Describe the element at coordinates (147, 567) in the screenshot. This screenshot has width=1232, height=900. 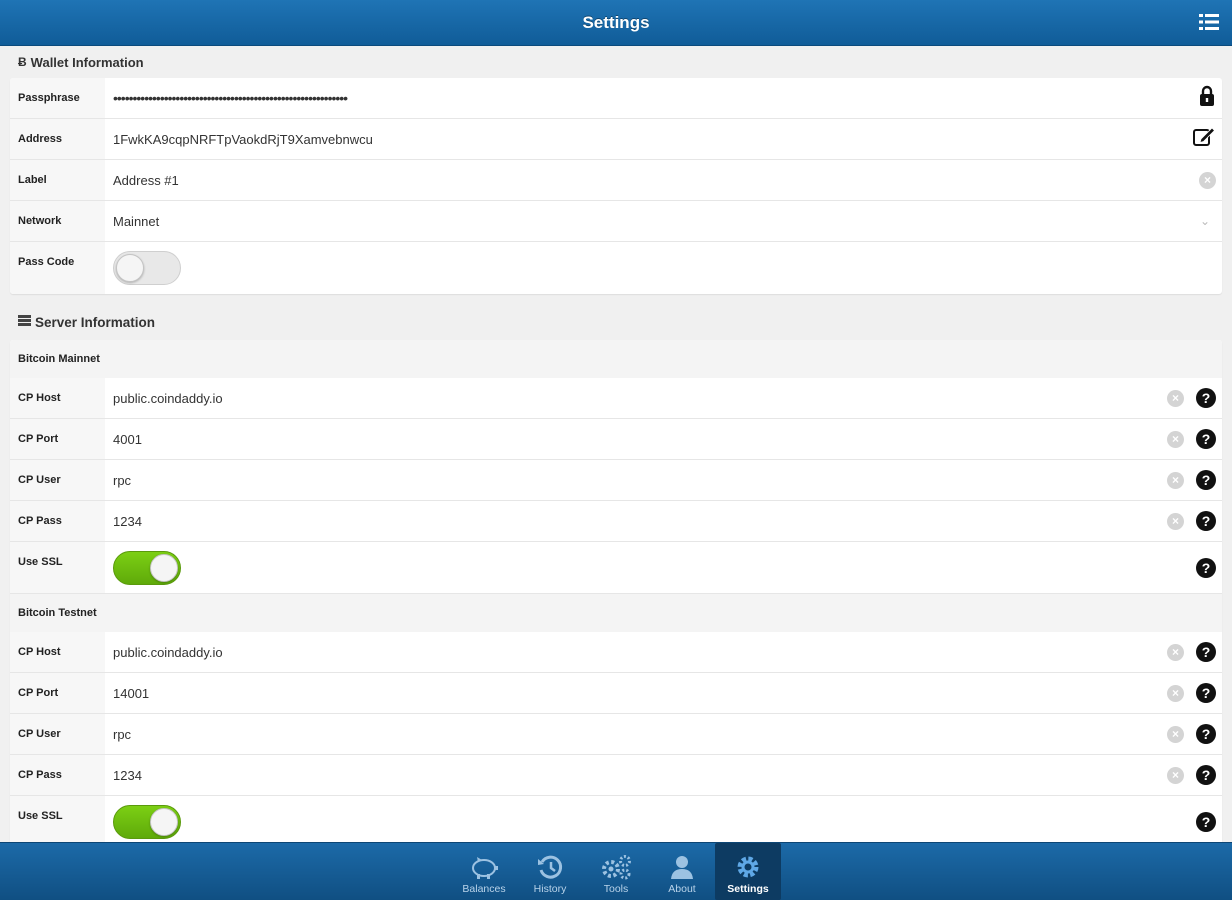
I see `mainnet-ssl-toggle` at that location.